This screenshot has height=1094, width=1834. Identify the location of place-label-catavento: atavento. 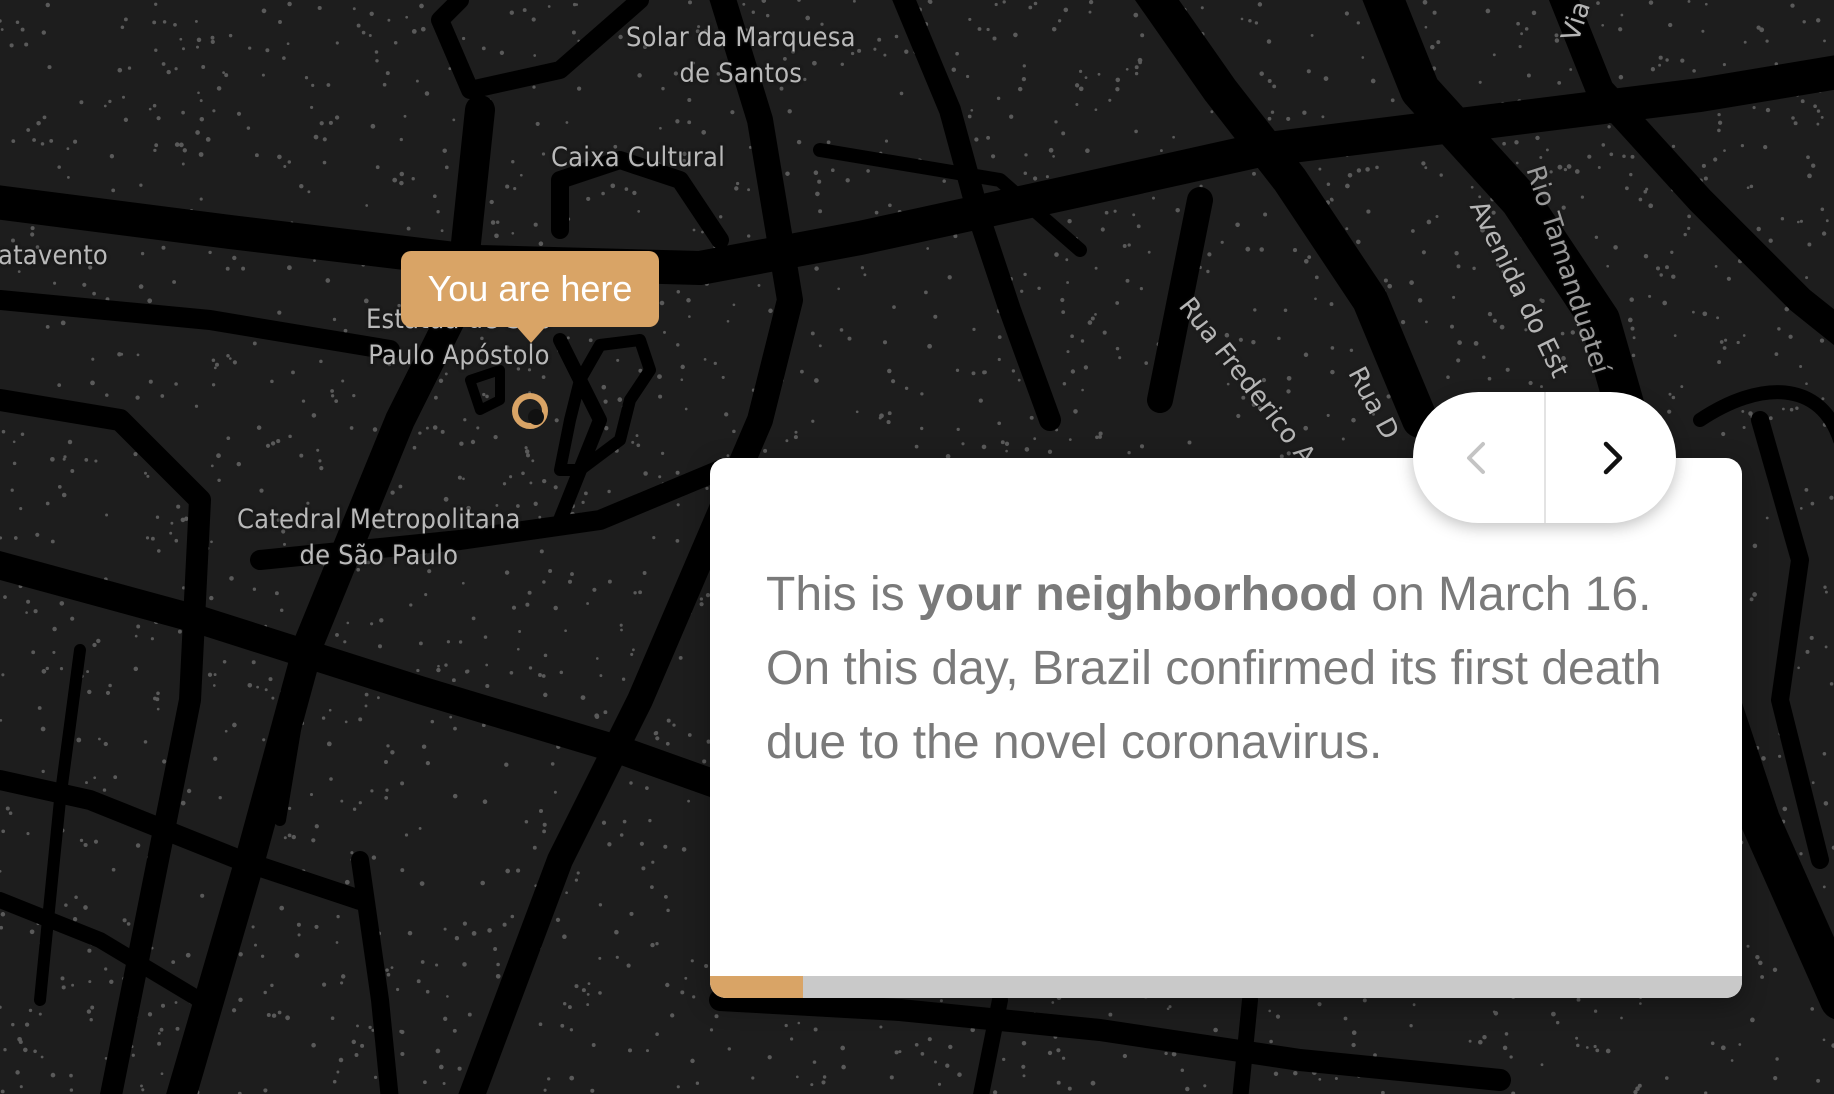
(54, 256).